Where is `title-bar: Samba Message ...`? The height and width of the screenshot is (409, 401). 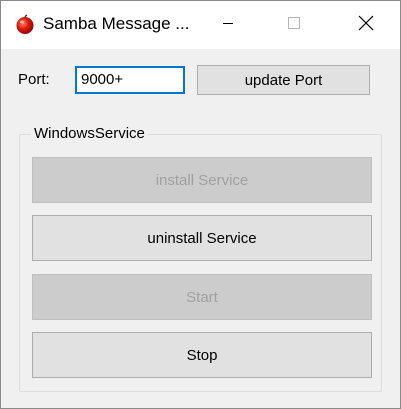 title-bar: Samba Message ... is located at coordinates (200, 25).